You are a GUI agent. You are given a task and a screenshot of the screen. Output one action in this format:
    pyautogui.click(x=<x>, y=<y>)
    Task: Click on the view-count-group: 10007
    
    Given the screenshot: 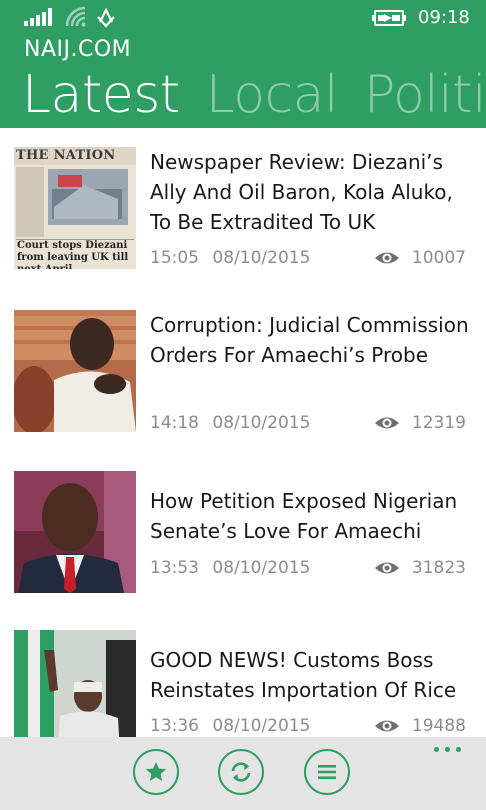 What is the action you would take?
    pyautogui.click(x=420, y=258)
    